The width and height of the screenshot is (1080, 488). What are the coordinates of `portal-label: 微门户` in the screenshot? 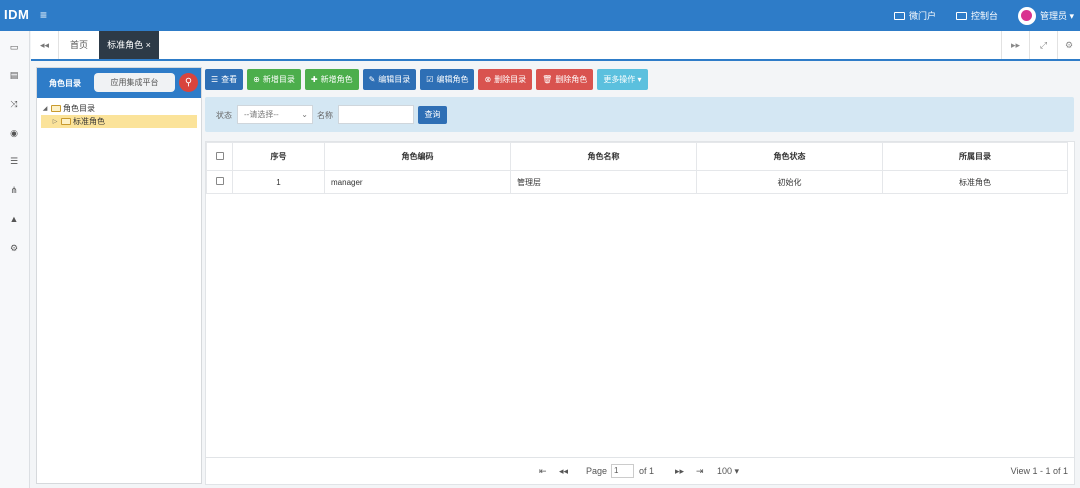 It's located at (922, 16).